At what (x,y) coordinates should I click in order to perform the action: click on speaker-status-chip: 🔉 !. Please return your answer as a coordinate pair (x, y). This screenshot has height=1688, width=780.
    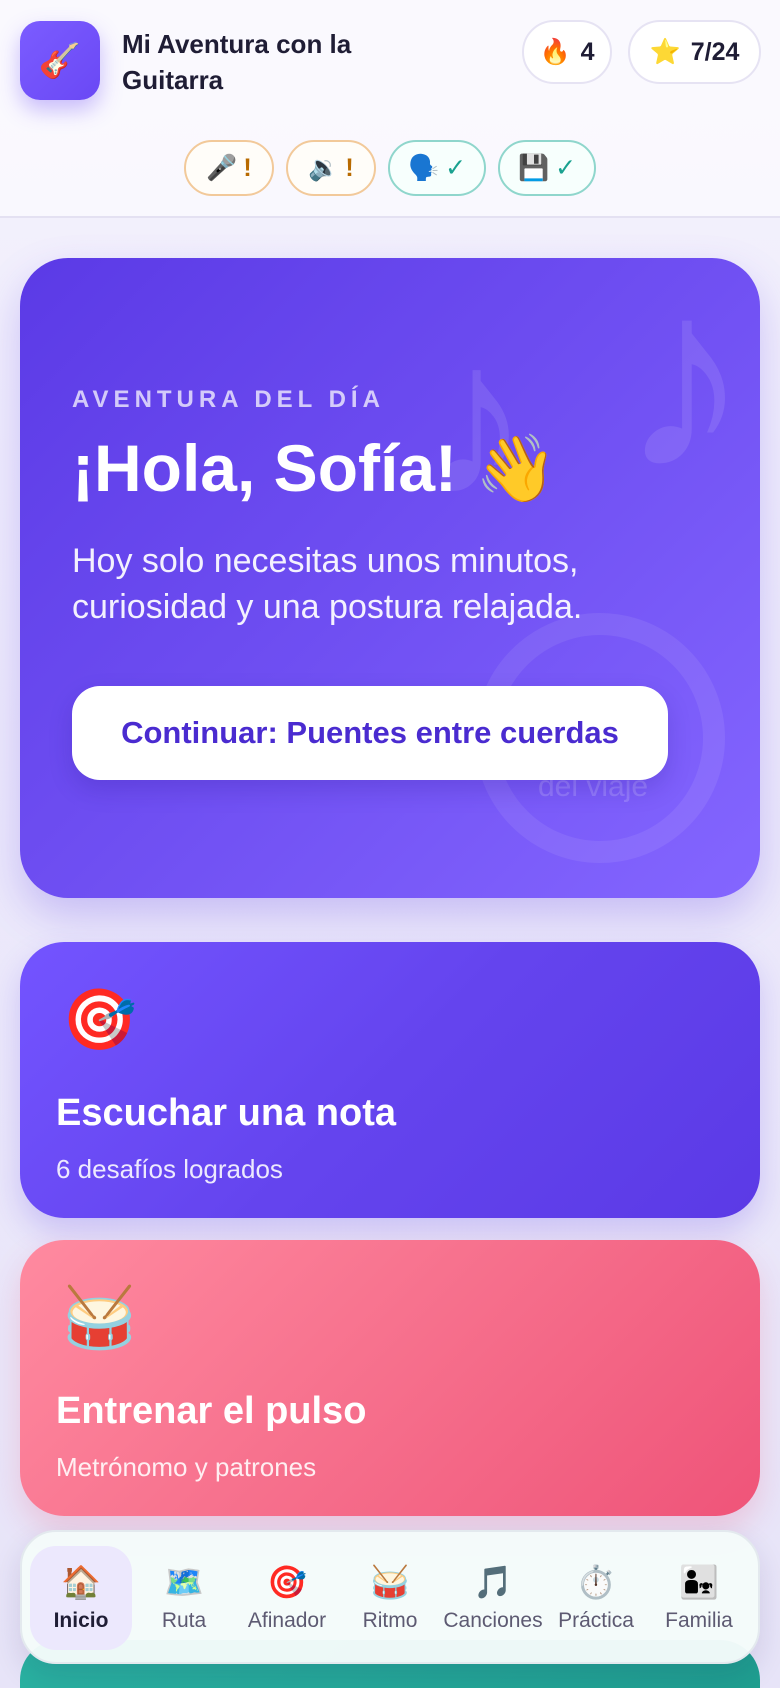
    Looking at the image, I should click on (331, 168).